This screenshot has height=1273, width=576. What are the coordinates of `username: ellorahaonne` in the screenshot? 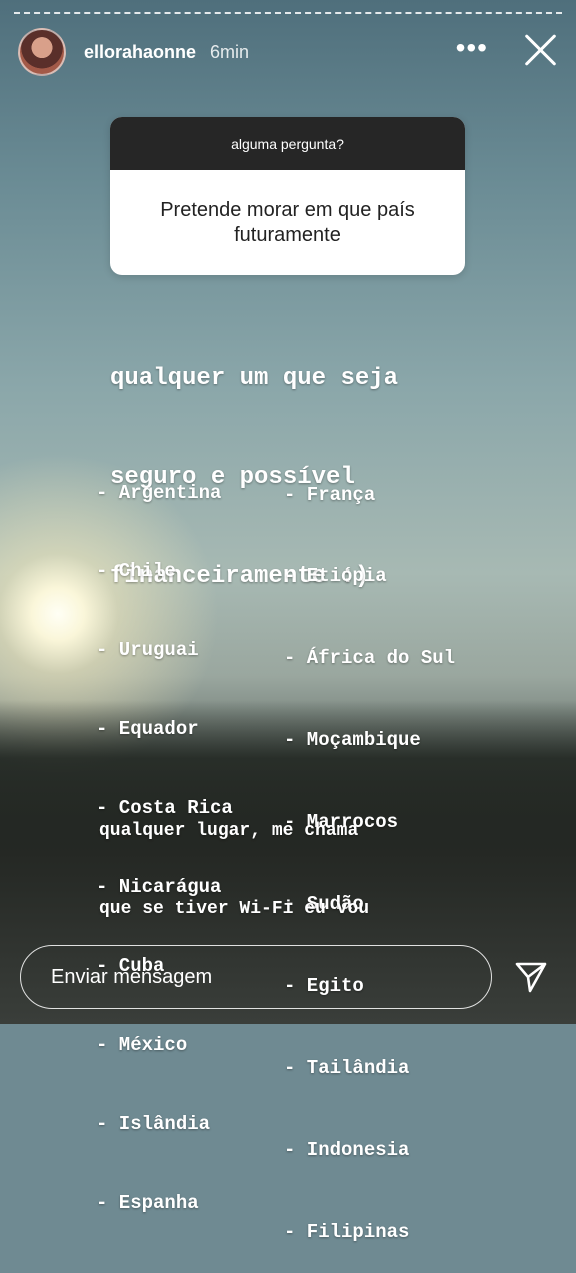 It's located at (140, 52).